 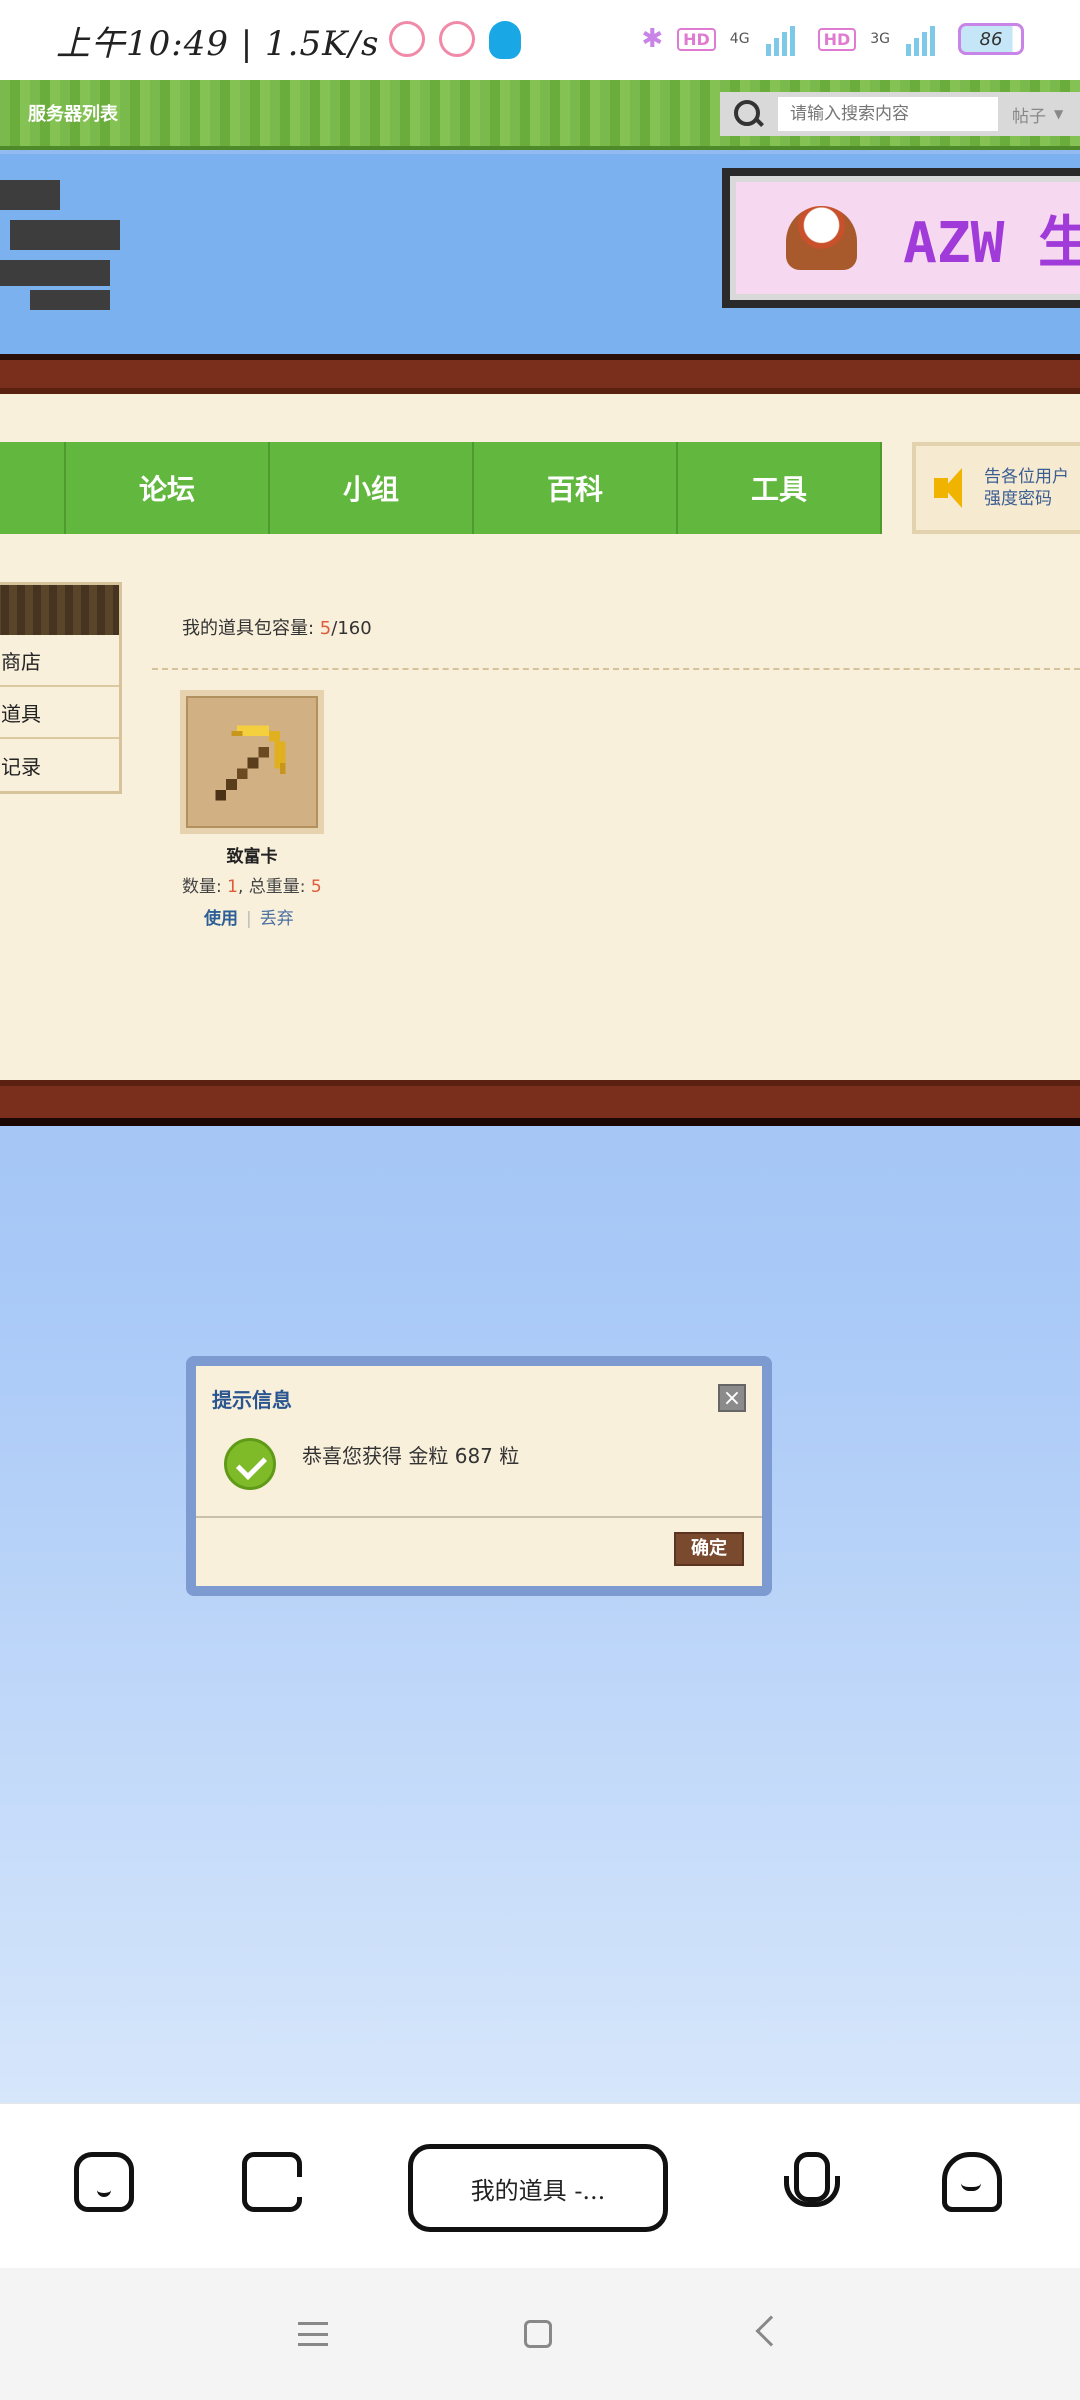 What do you see at coordinates (709, 1549) in the screenshot?
I see `ok-button: 确定` at bounding box center [709, 1549].